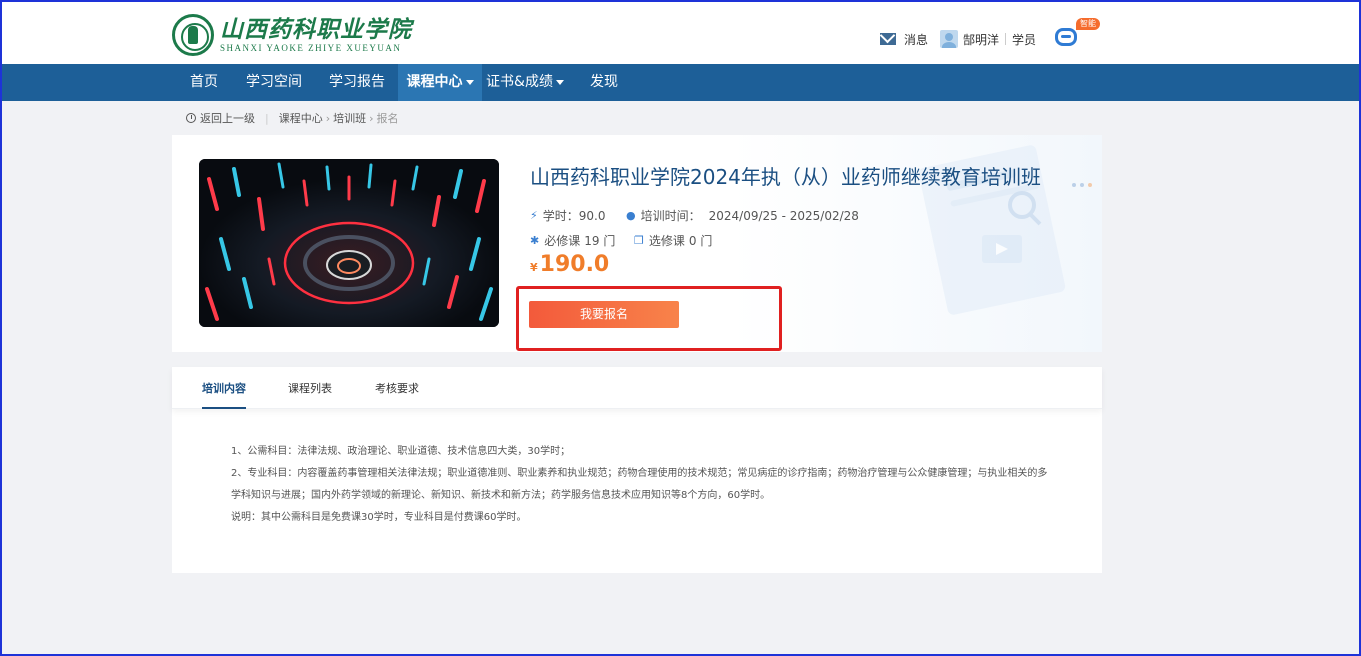 The image size is (1361, 656). Describe the element at coordinates (535, 240) in the screenshot. I see `asterisk-icon: ✱` at that location.